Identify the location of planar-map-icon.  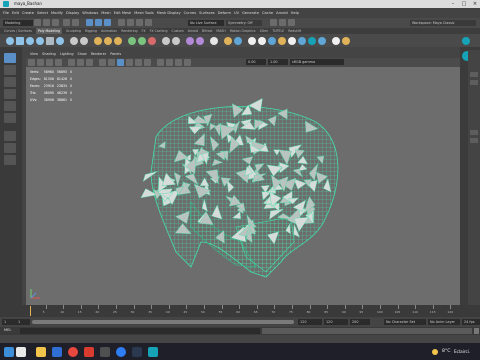
(200, 41).